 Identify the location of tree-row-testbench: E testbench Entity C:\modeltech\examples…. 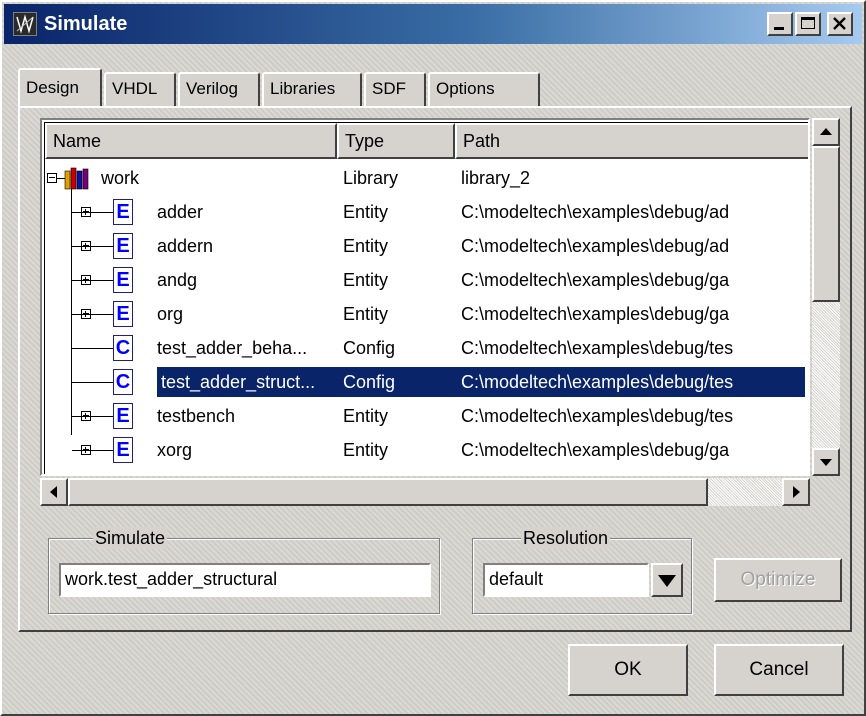
(425, 416).